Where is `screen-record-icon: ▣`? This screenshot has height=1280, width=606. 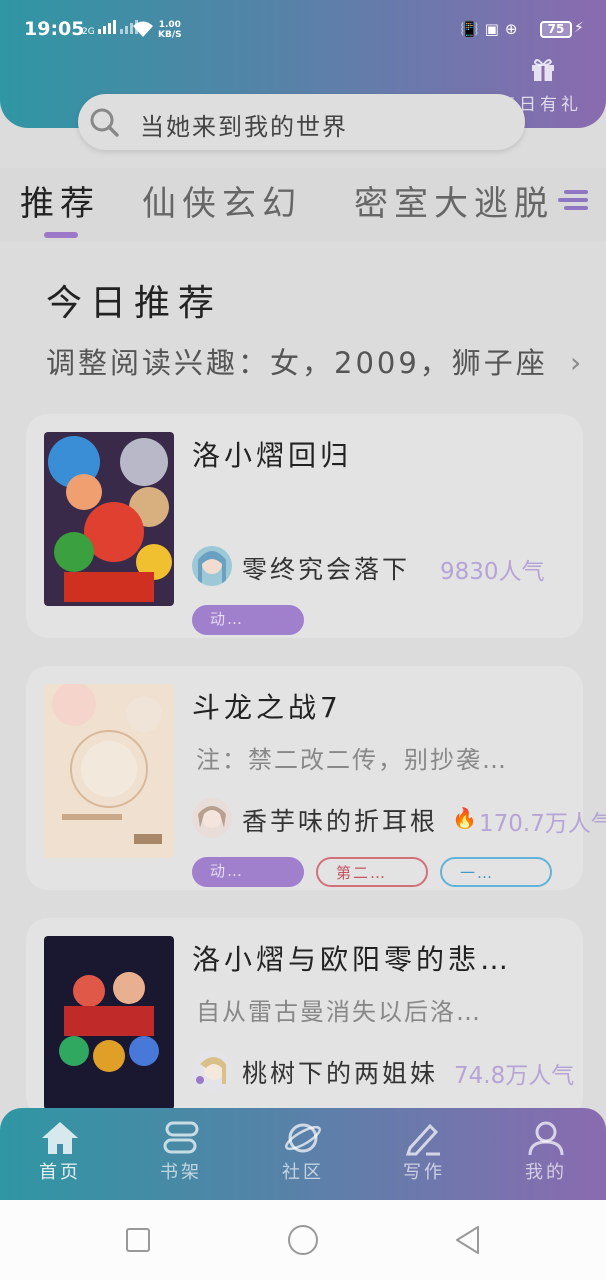 screen-record-icon: ▣ is located at coordinates (491, 29).